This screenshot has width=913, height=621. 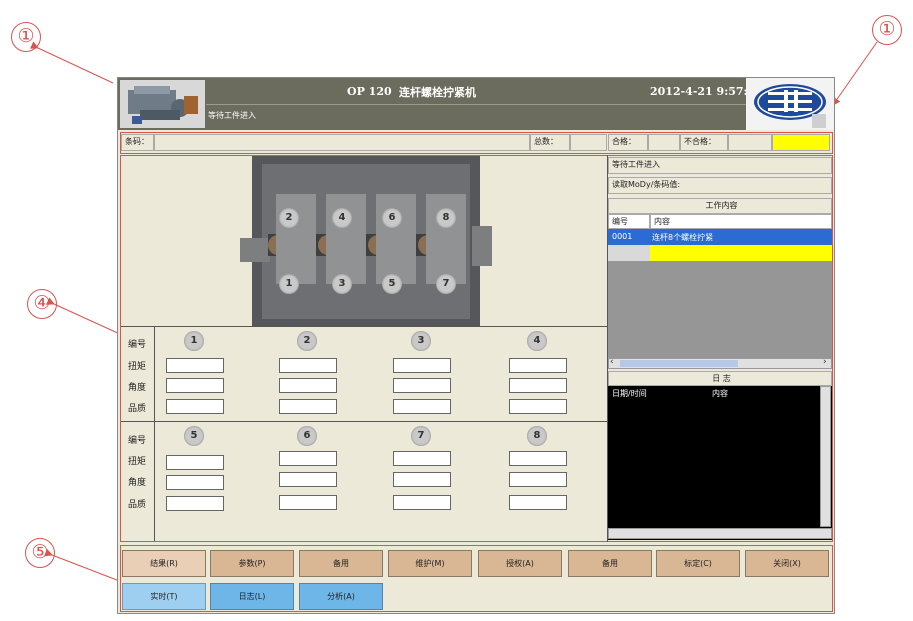 What do you see at coordinates (612, 362) in the screenshot?
I see `scroll-left-icon: ‹` at bounding box center [612, 362].